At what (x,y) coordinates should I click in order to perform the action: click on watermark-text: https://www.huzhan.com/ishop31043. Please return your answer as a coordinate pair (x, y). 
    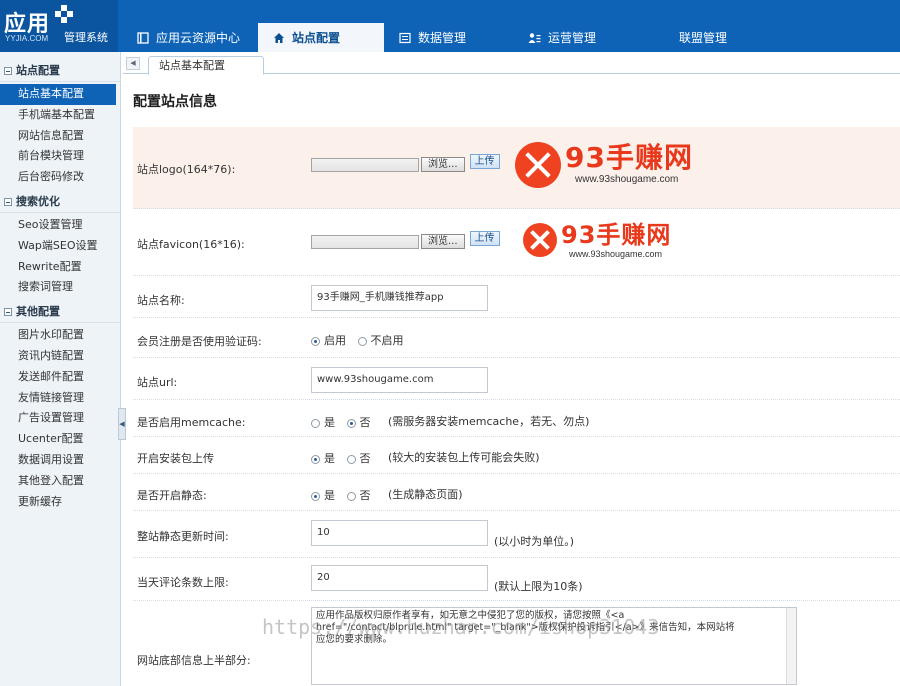
    Looking at the image, I should click on (461, 627).